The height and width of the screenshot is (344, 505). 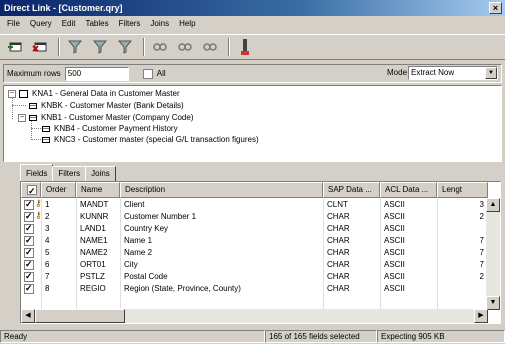 I want to click on cell-order: 2, so click(x=47, y=216).